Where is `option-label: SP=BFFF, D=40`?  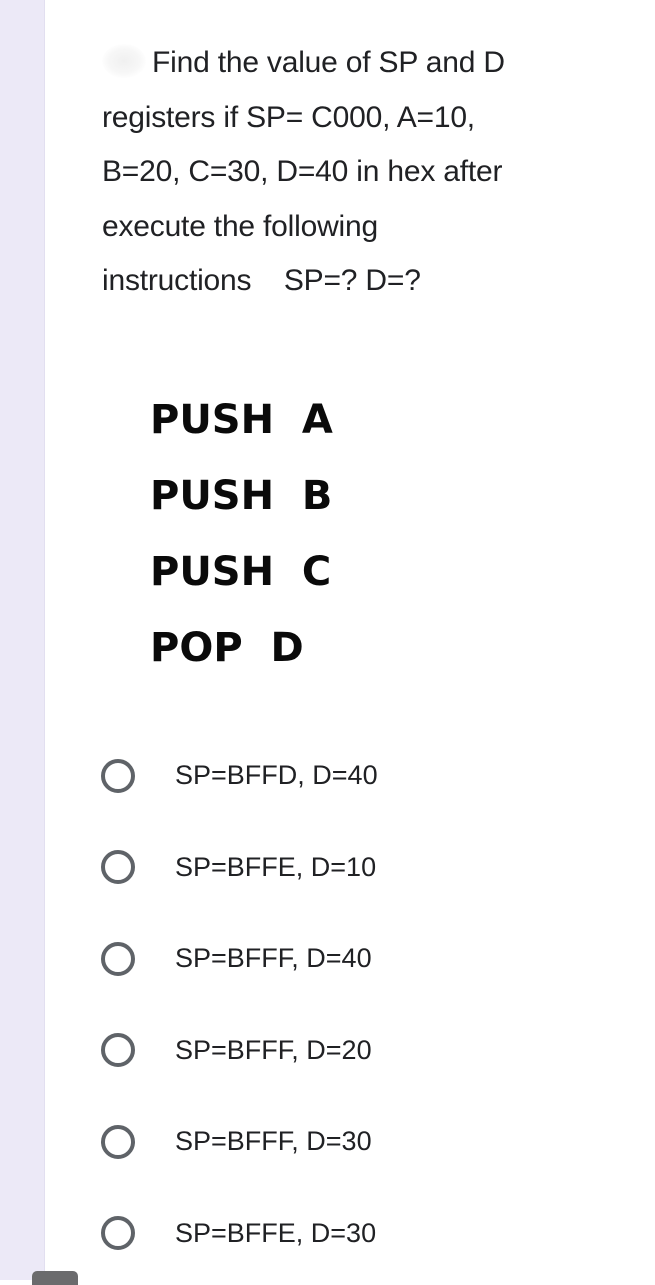 option-label: SP=BFFF, D=40 is located at coordinates (273, 958).